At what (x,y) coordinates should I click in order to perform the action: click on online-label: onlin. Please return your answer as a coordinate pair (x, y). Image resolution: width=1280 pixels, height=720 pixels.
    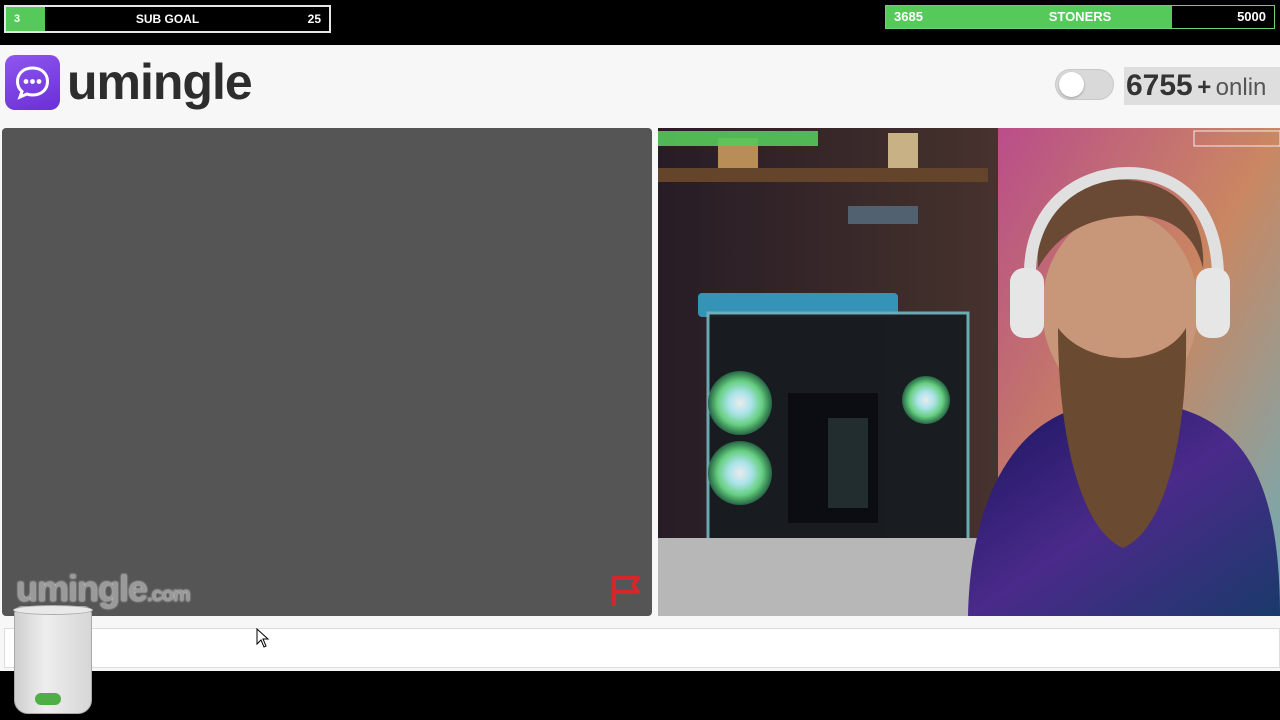
    Looking at the image, I should click on (1241, 87).